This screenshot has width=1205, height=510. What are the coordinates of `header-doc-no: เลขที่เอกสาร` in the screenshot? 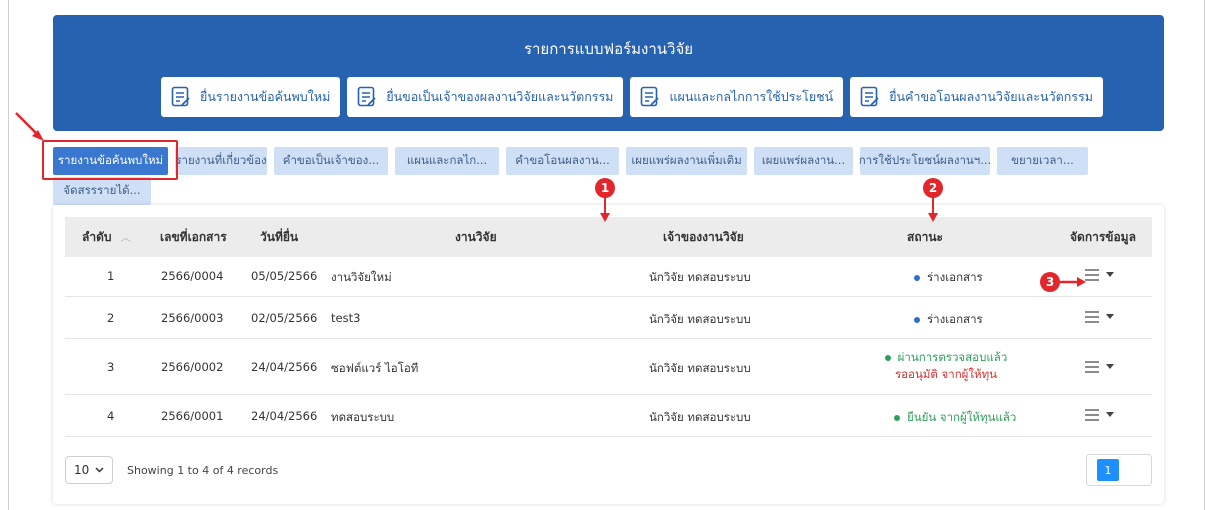 It's located at (193, 237).